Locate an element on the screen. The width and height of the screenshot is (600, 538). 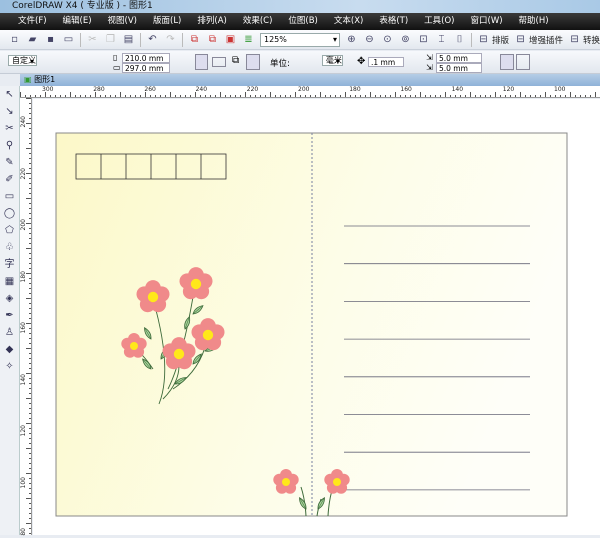
current-page-button is located at coordinates (253, 62).